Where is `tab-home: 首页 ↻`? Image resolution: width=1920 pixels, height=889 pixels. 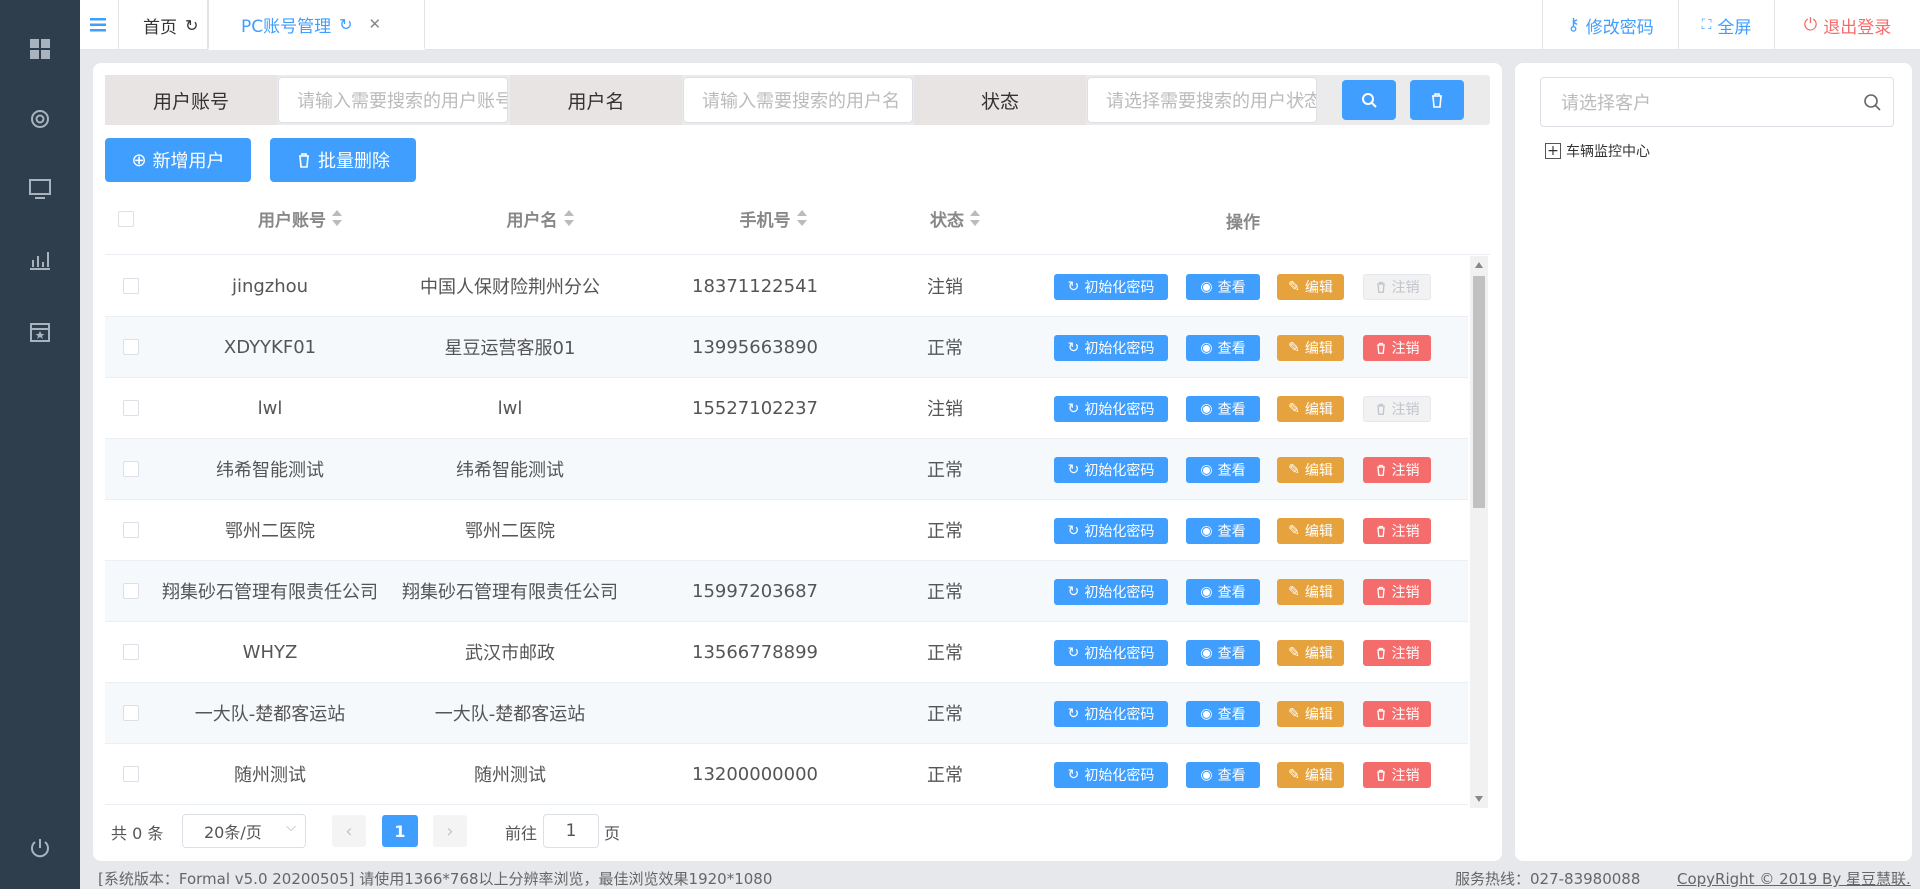 tab-home: 首页 ↻ is located at coordinates (163, 25).